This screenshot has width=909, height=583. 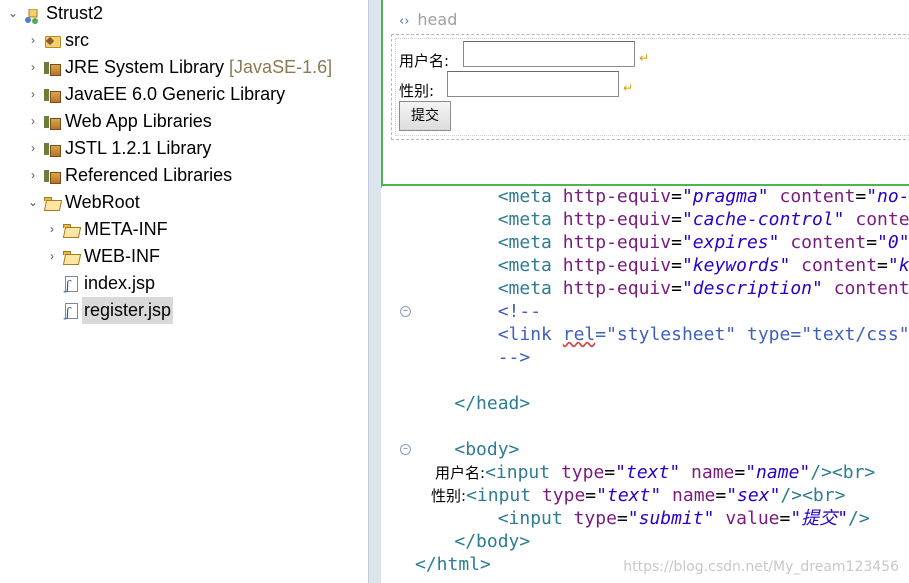 What do you see at coordinates (52, 202) in the screenshot?
I see `folder-open-icon` at bounding box center [52, 202].